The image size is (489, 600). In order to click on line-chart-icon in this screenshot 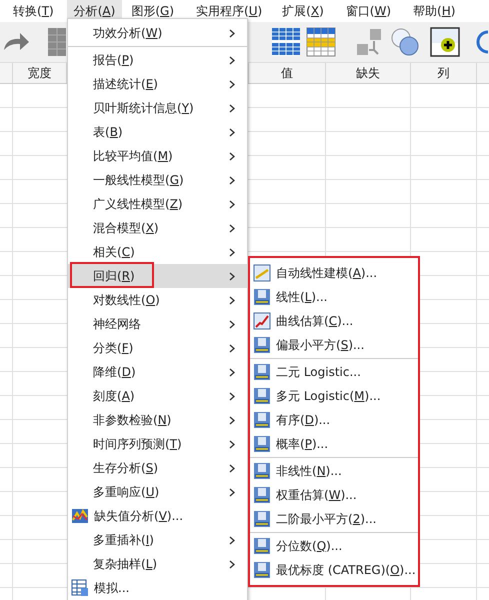, I will do `click(262, 273)`.